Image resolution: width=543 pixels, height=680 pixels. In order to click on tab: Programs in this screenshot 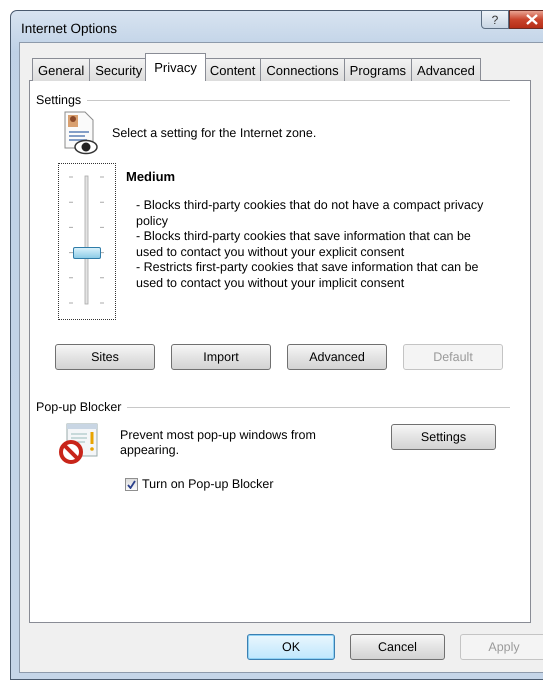, I will do `click(378, 69)`.